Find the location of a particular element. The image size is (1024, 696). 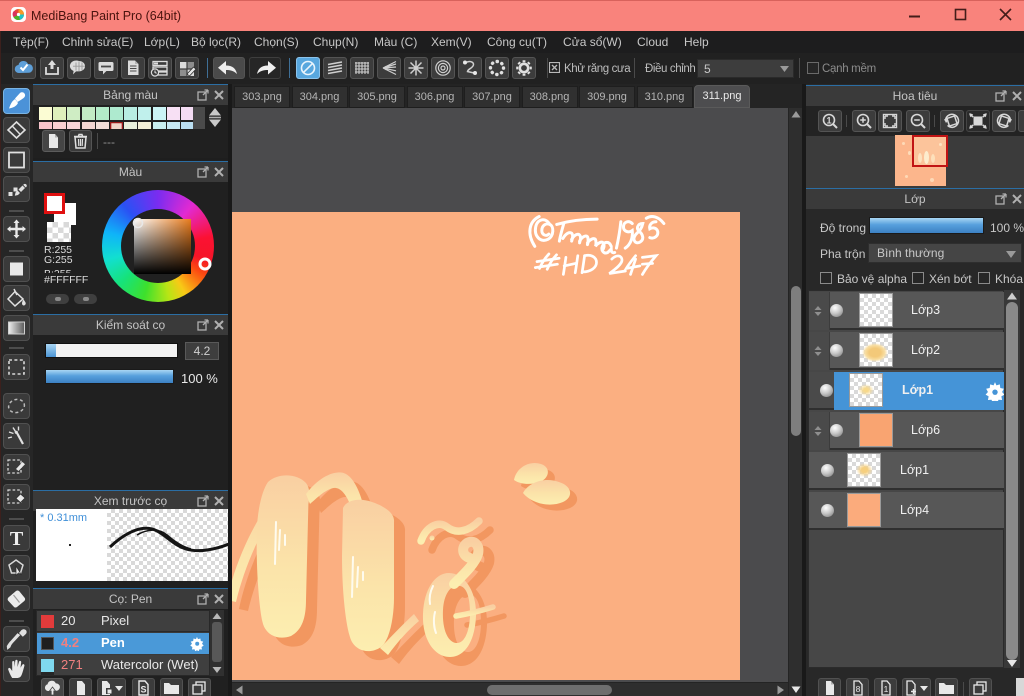

svg-text: 8 is located at coordinates (858, 689).